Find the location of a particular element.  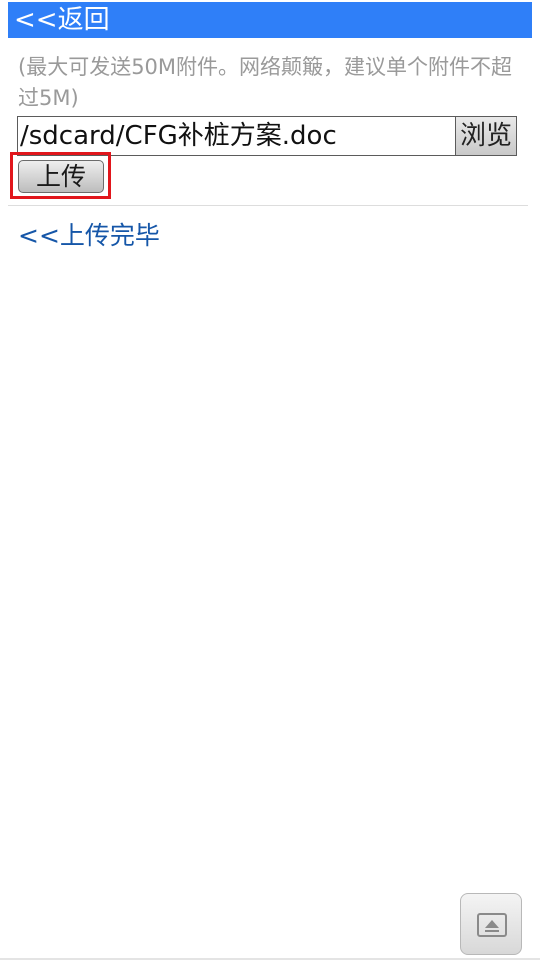

attachment-size-hint: (最大可发送50M附件。网络颠簸，建议单个附件不超过5M) is located at coordinates (265, 82).